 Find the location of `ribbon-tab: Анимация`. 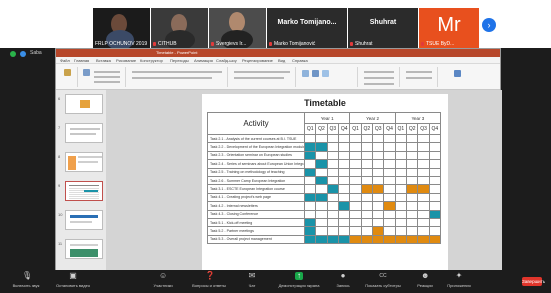

ribbon-tab: Анимация is located at coordinates (203, 60).